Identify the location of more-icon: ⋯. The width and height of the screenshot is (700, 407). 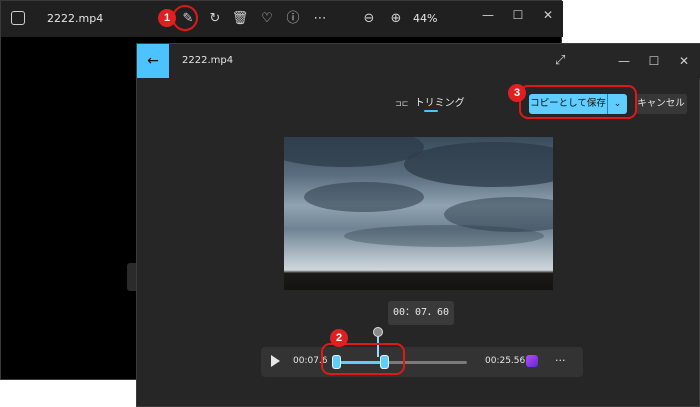
(320, 19).